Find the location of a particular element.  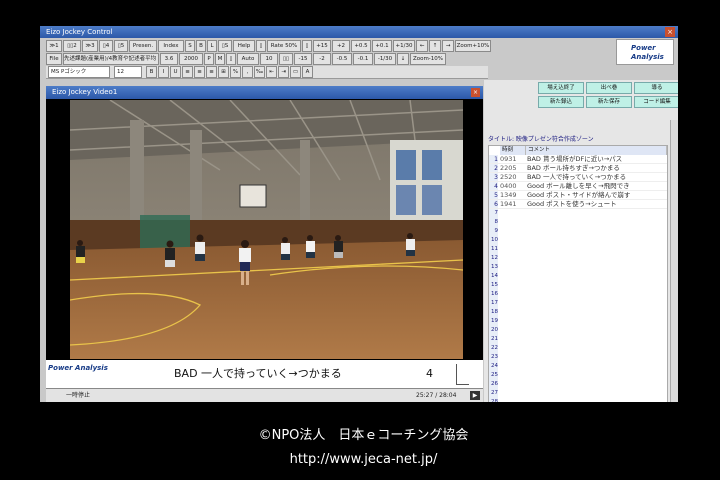

row2-button-0: File is located at coordinates (54, 59).